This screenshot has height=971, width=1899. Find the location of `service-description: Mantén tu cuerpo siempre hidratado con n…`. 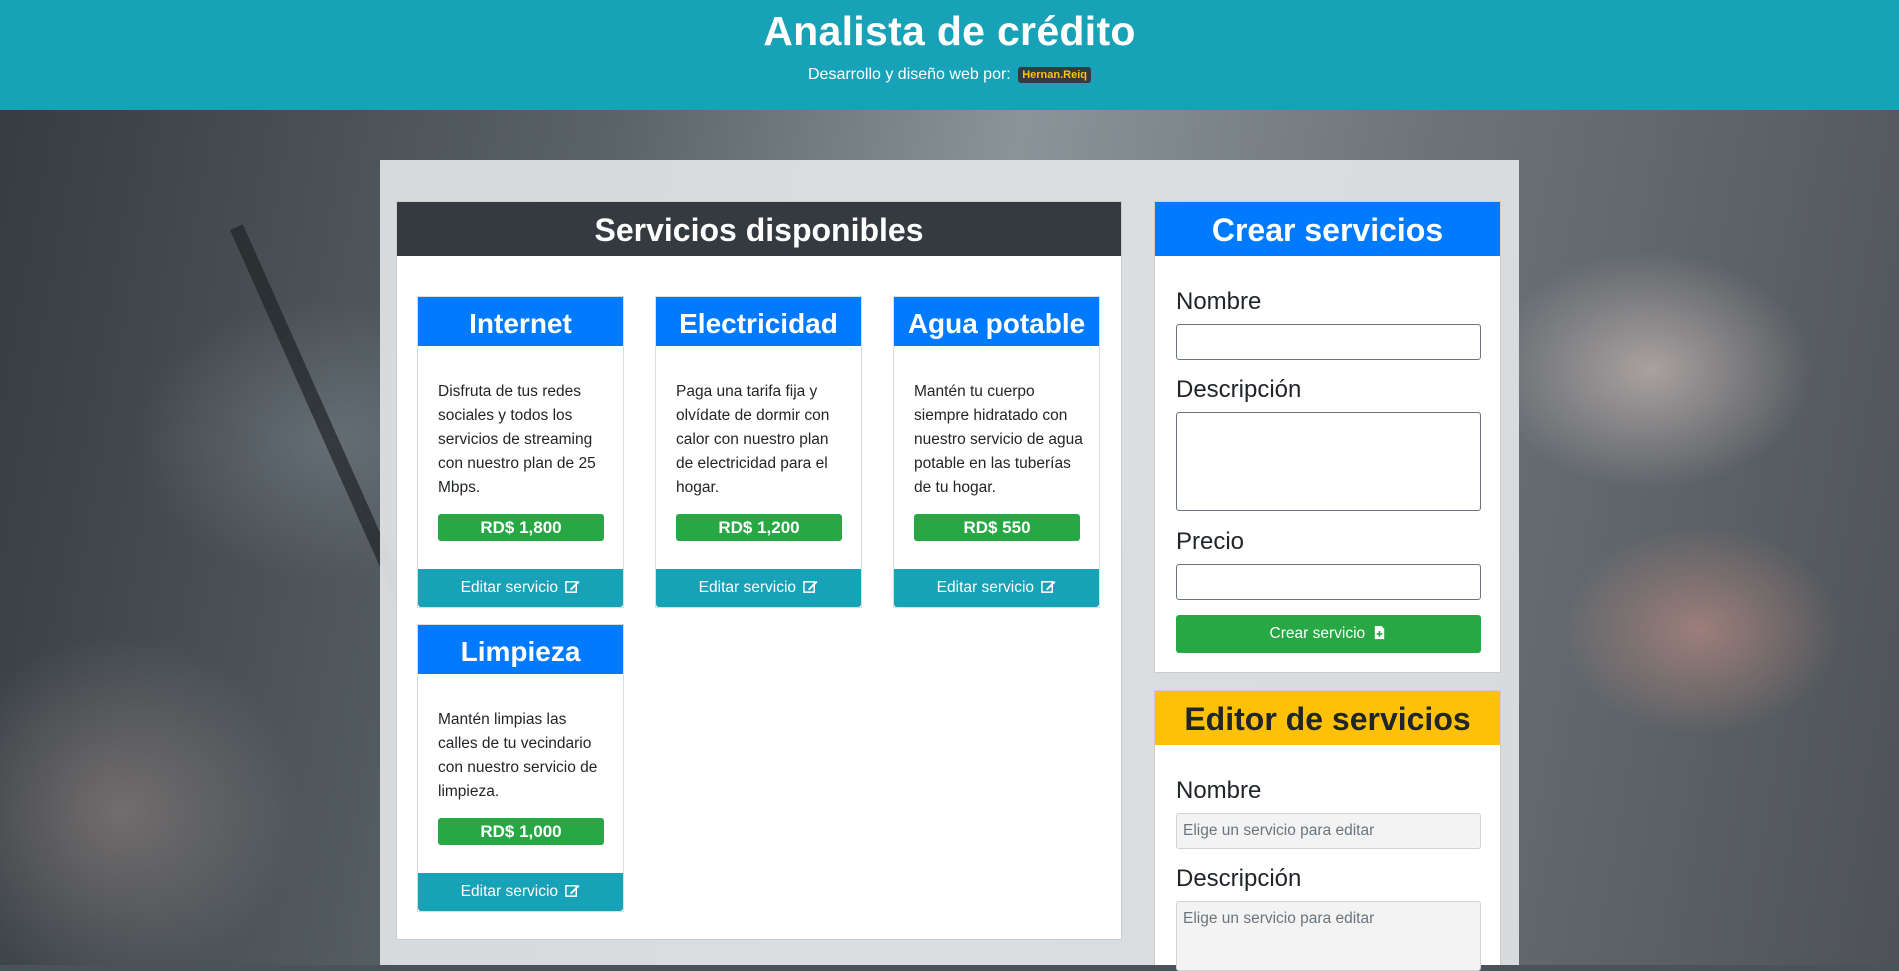

service-description: Mantén tu cuerpo siempre hidratado con n… is located at coordinates (998, 439).